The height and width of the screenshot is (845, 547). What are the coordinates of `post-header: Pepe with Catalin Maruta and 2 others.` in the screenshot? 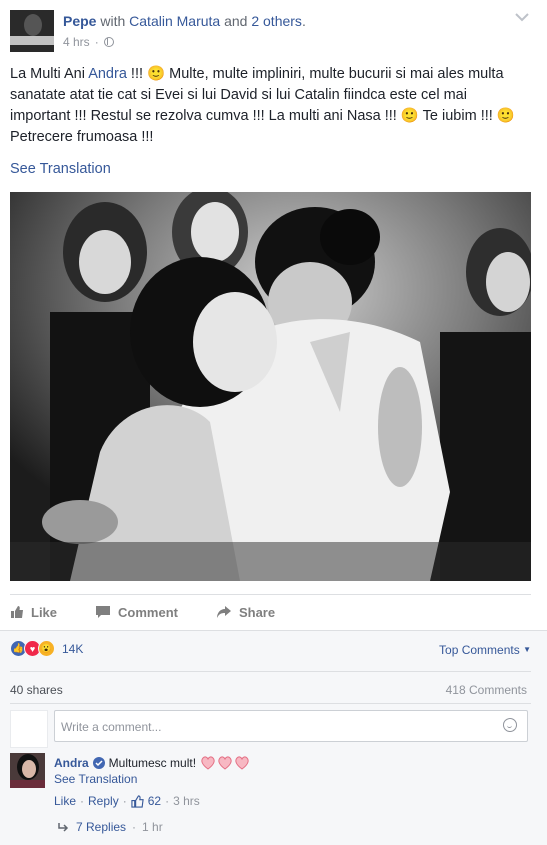 It's located at (184, 21).